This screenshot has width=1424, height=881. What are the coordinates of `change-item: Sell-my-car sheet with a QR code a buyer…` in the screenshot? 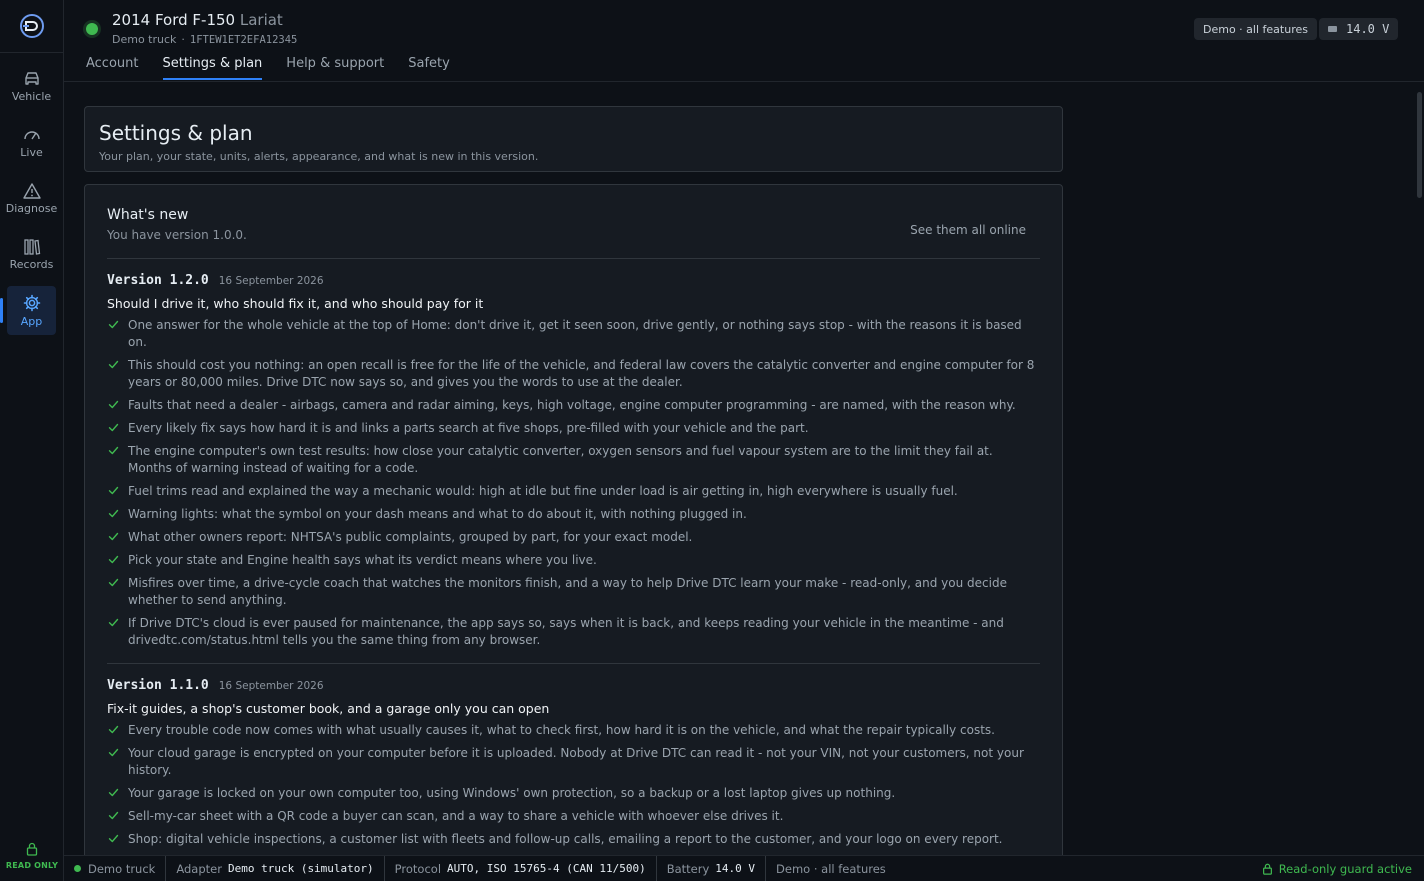 It's located at (573, 816).